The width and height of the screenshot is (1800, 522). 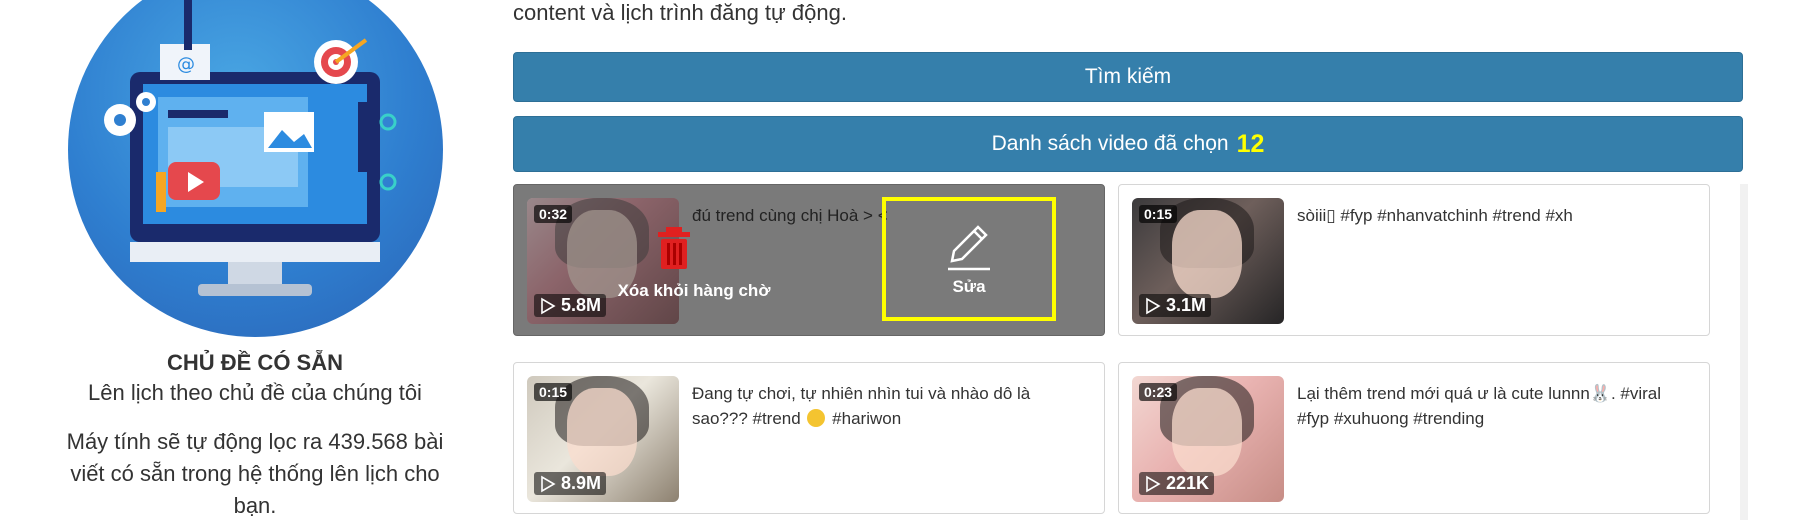 What do you see at coordinates (581, 483) in the screenshot?
I see `video-views-count: 8.9M` at bounding box center [581, 483].